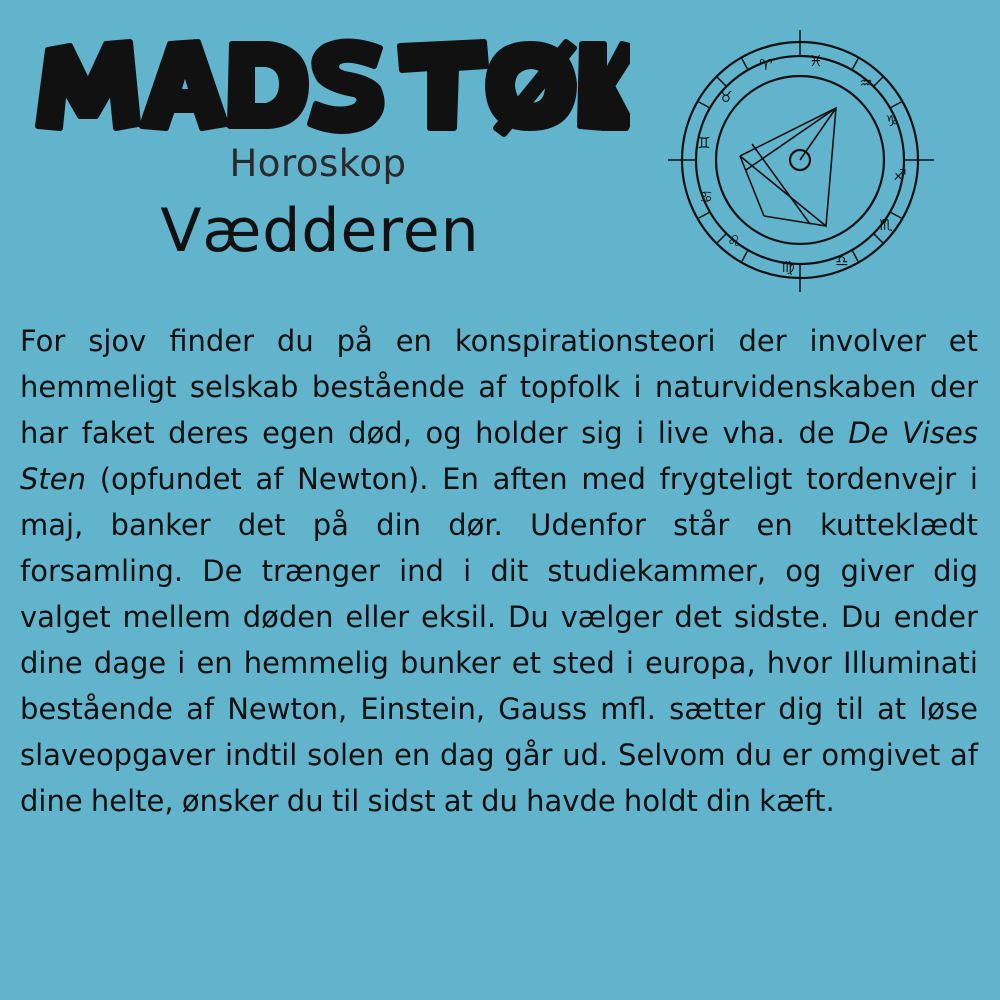 The height and width of the screenshot is (1000, 1000). What do you see at coordinates (318, 163) in the screenshot?
I see `subtitle: Horoskop` at bounding box center [318, 163].